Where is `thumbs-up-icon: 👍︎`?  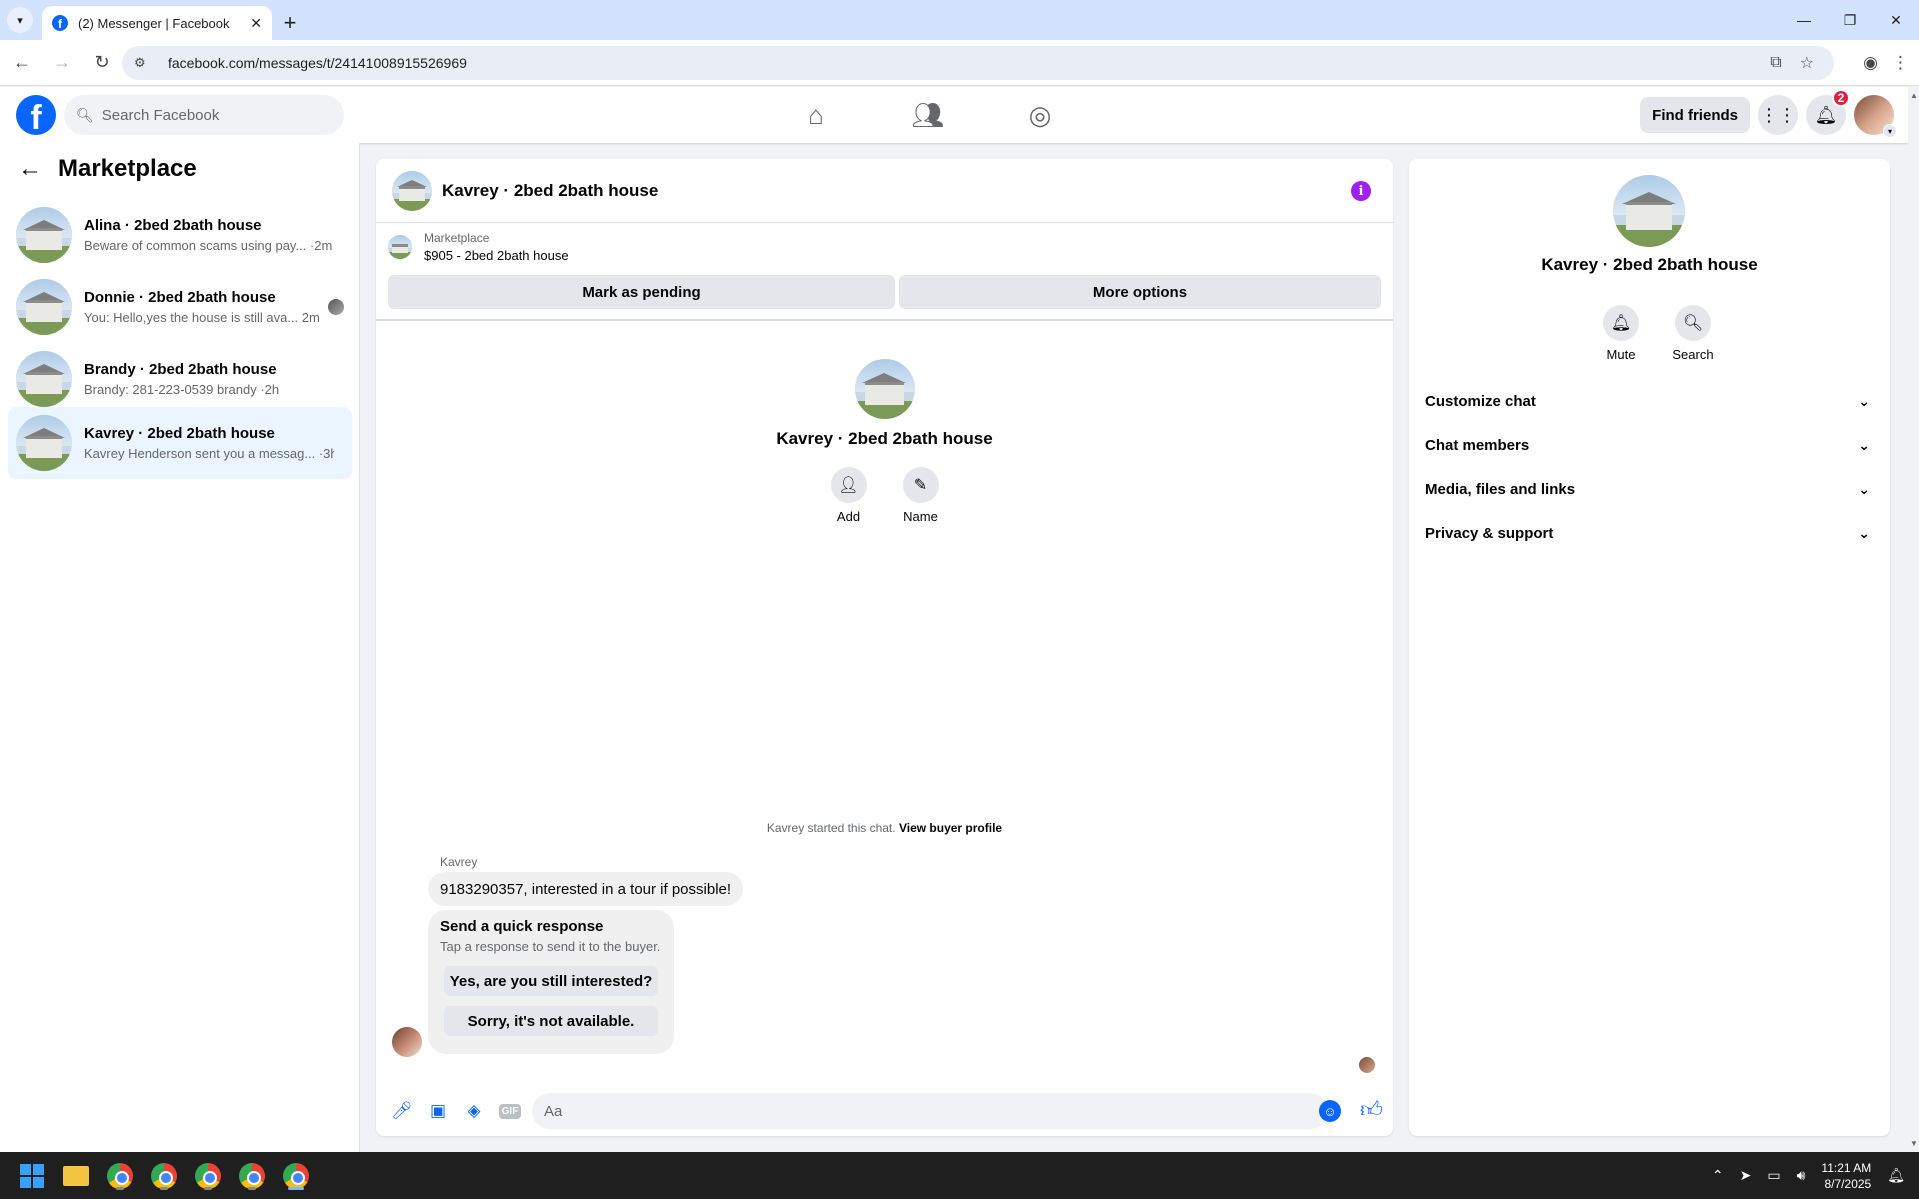 thumbs-up-icon: 👍︎ is located at coordinates (1371, 1109).